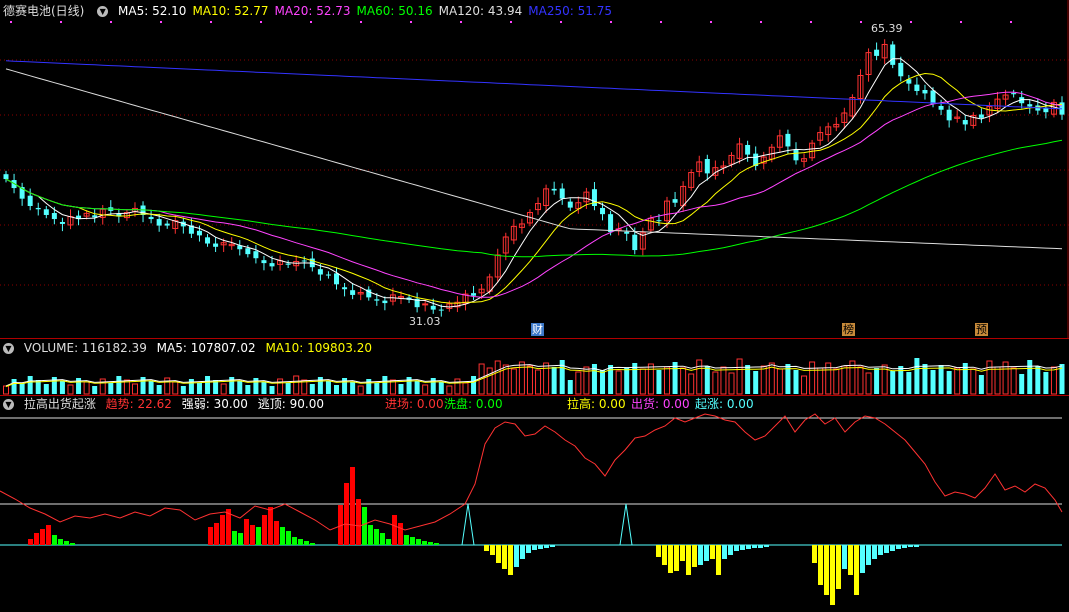 The image size is (1069, 612). Describe the element at coordinates (537, 329) in the screenshot. I see `earnings-marker: 财` at that location.